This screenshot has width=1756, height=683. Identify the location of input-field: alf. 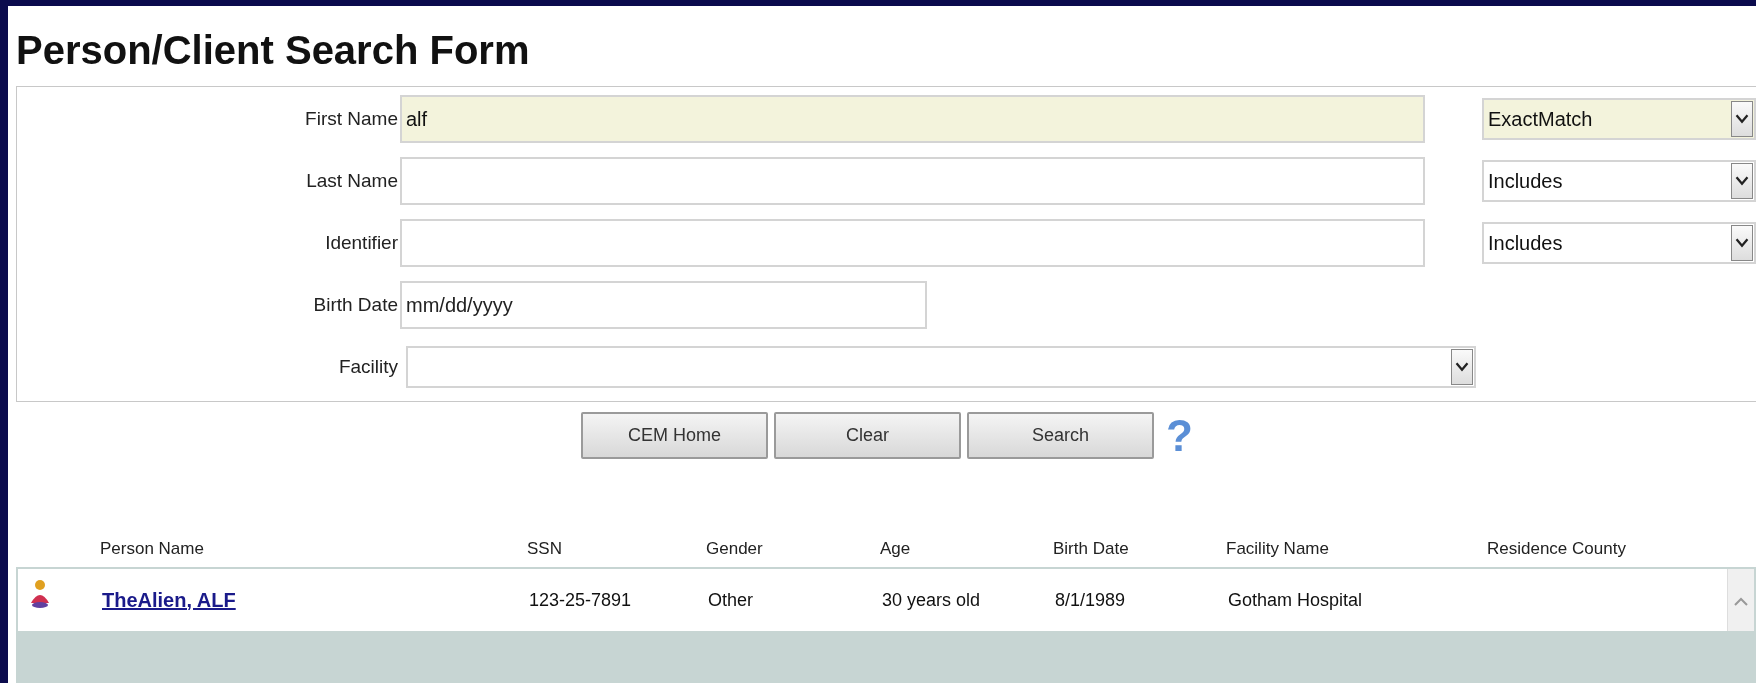
(912, 119).